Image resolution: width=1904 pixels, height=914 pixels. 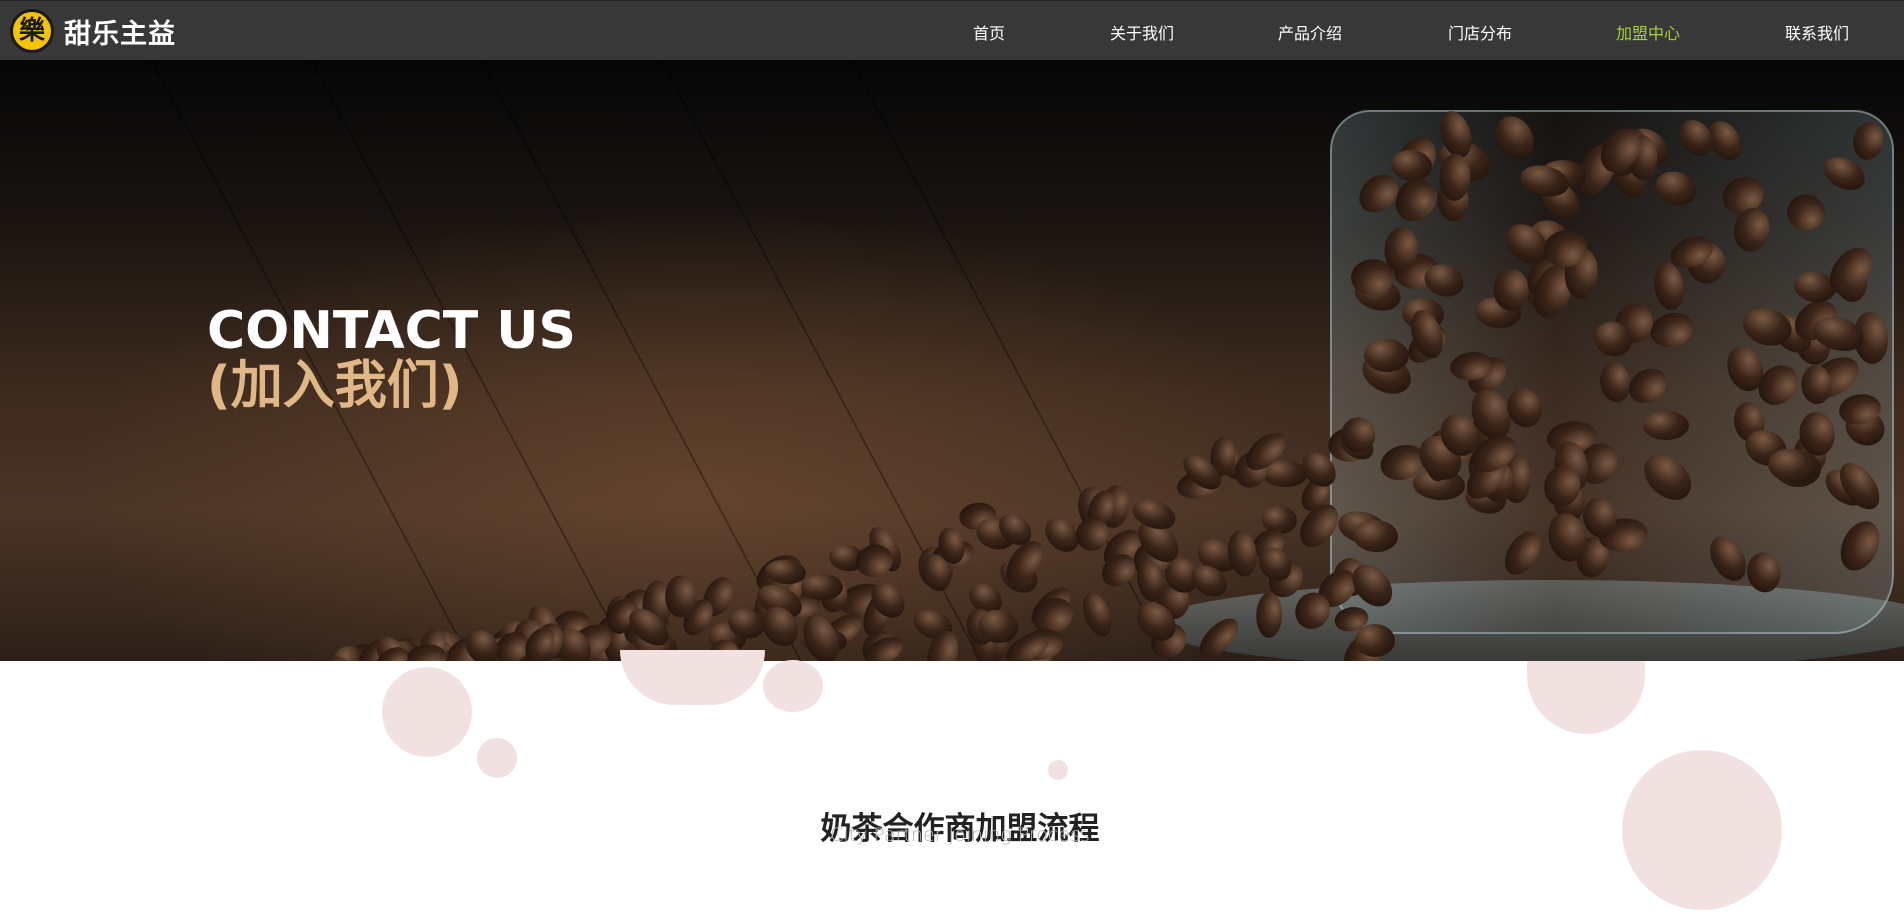 What do you see at coordinates (335, 386) in the screenshot?
I see `hero-subtitle: (加入我们)` at bounding box center [335, 386].